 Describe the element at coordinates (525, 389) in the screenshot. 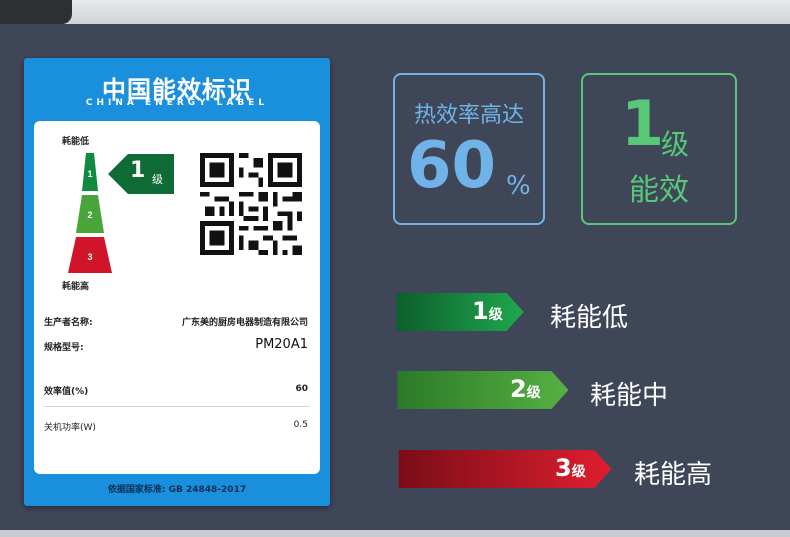

I see `grade-2-label: 2级` at that location.